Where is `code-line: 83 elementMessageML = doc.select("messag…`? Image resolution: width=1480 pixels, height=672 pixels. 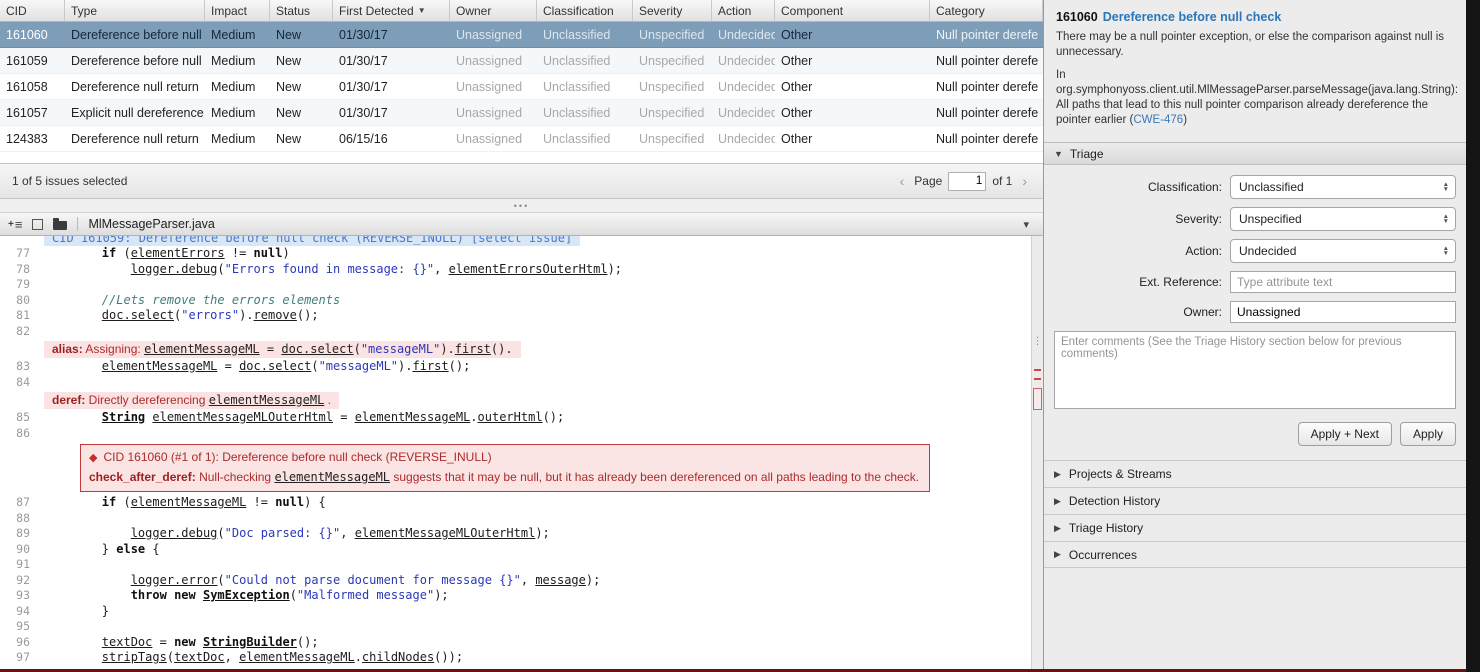 code-line: 83 elementMessageML = doc.select("messag… is located at coordinates (515, 367).